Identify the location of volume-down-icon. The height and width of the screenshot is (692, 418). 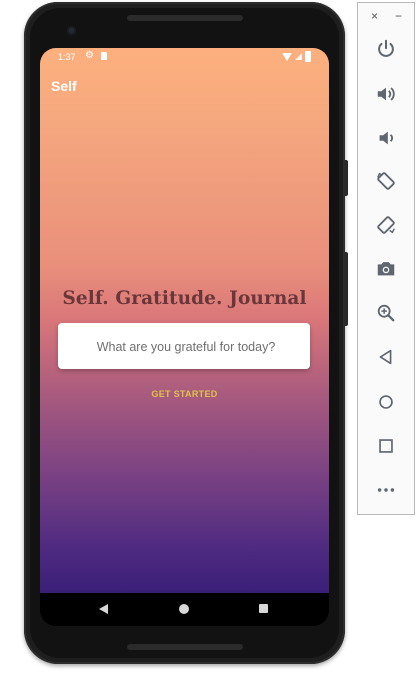
(386, 138).